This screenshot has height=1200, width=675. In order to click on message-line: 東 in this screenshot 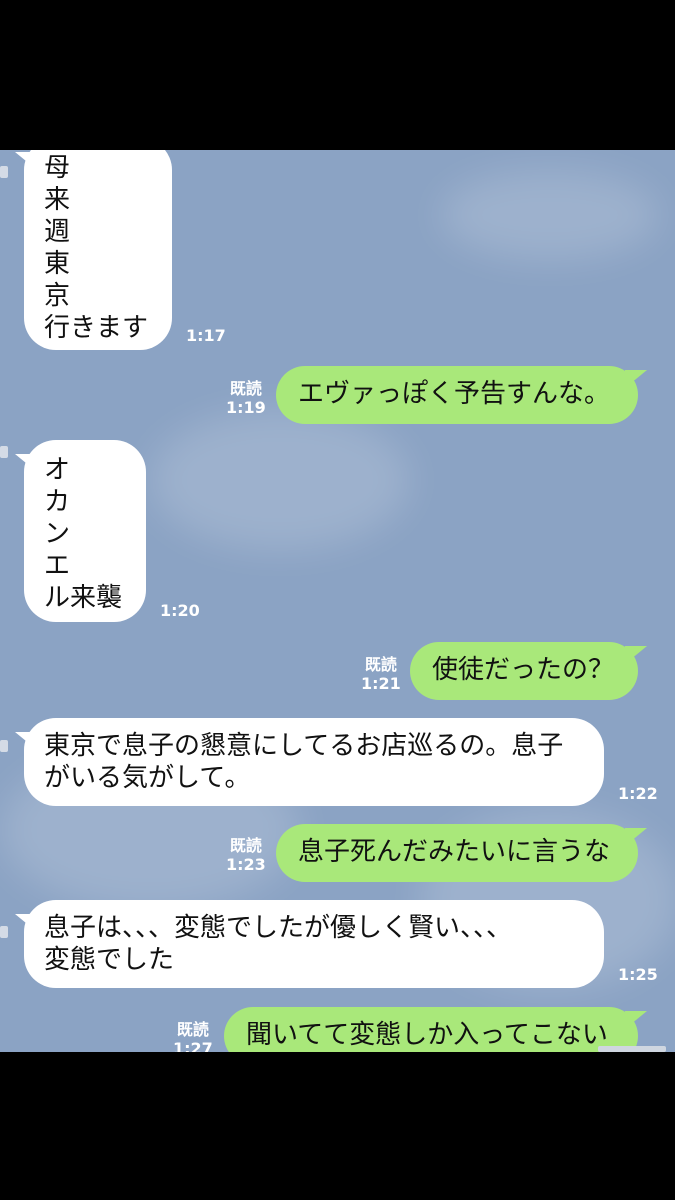, I will do `click(57, 264)`.